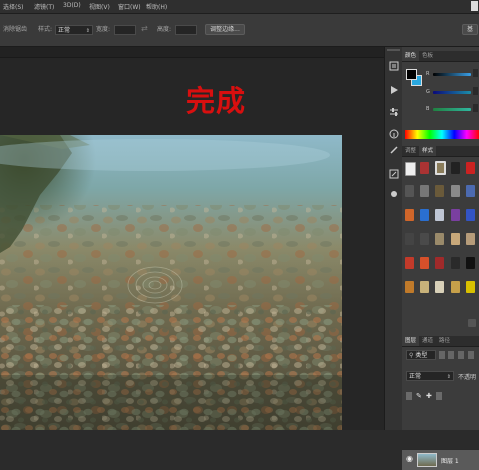  Describe the element at coordinates (186, 30) in the screenshot. I see `height-input` at that location.